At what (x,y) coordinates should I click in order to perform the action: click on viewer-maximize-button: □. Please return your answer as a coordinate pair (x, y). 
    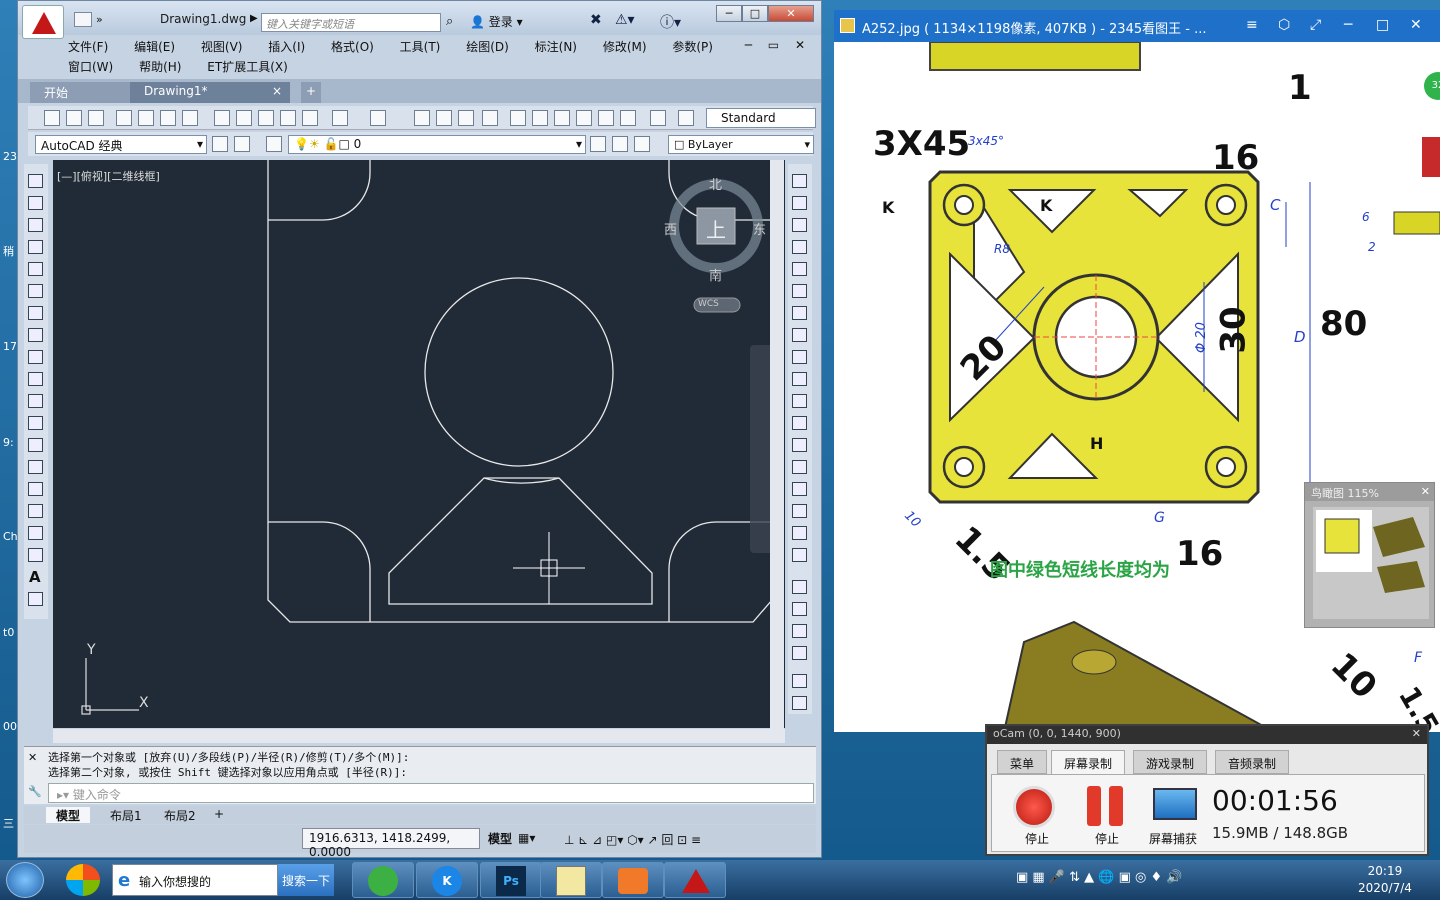
    Looking at the image, I should click on (1382, 25).